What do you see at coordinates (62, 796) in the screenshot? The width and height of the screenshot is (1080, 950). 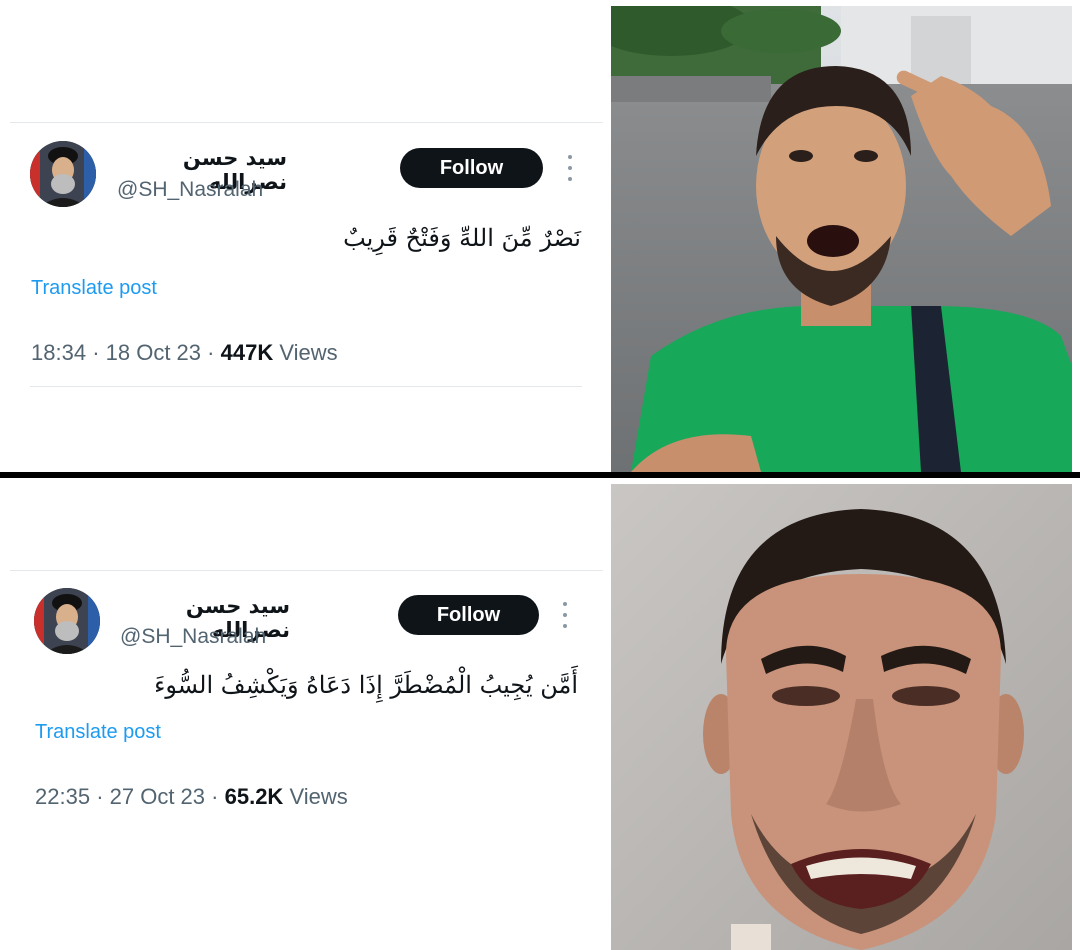 I see `tweet-time: 22:35` at bounding box center [62, 796].